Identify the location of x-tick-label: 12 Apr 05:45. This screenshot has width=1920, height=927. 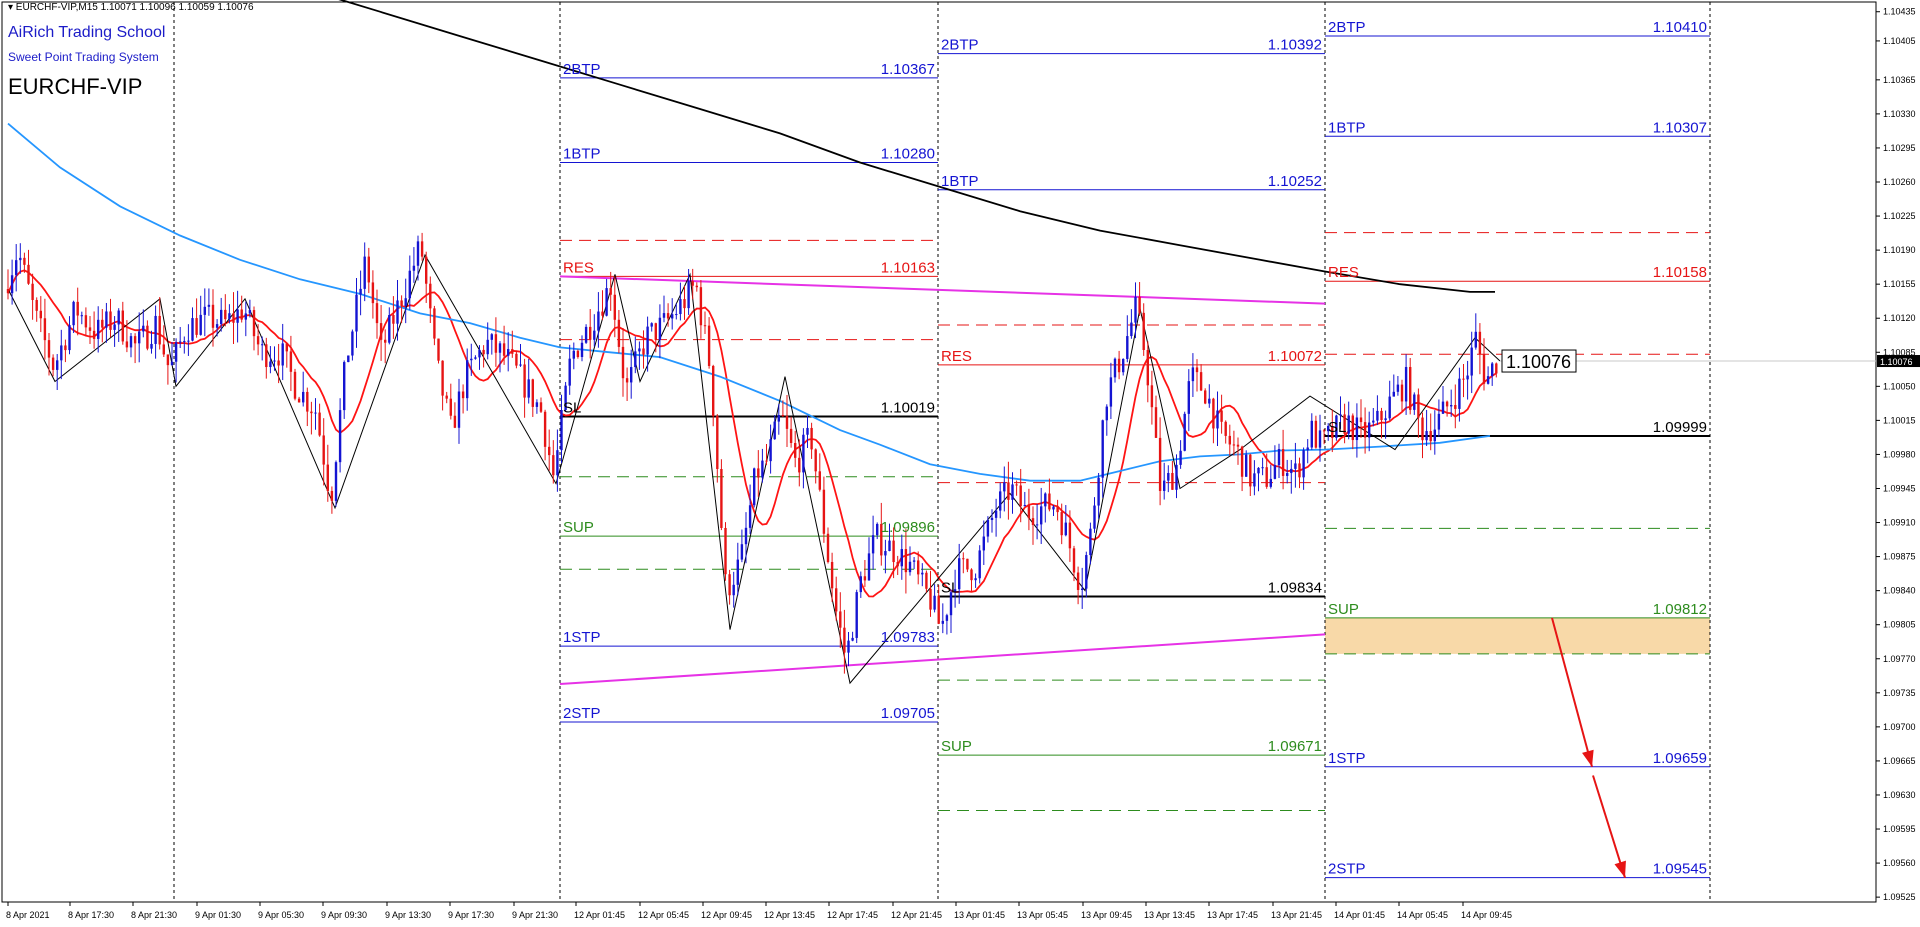
(663, 915).